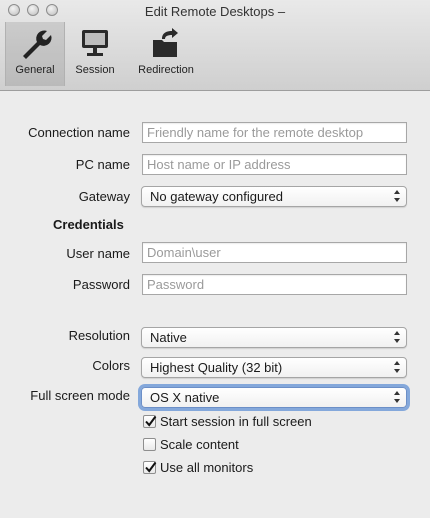 The height and width of the screenshot is (518, 430). Describe the element at coordinates (111, 365) in the screenshot. I see `colors-label: Colors` at that location.